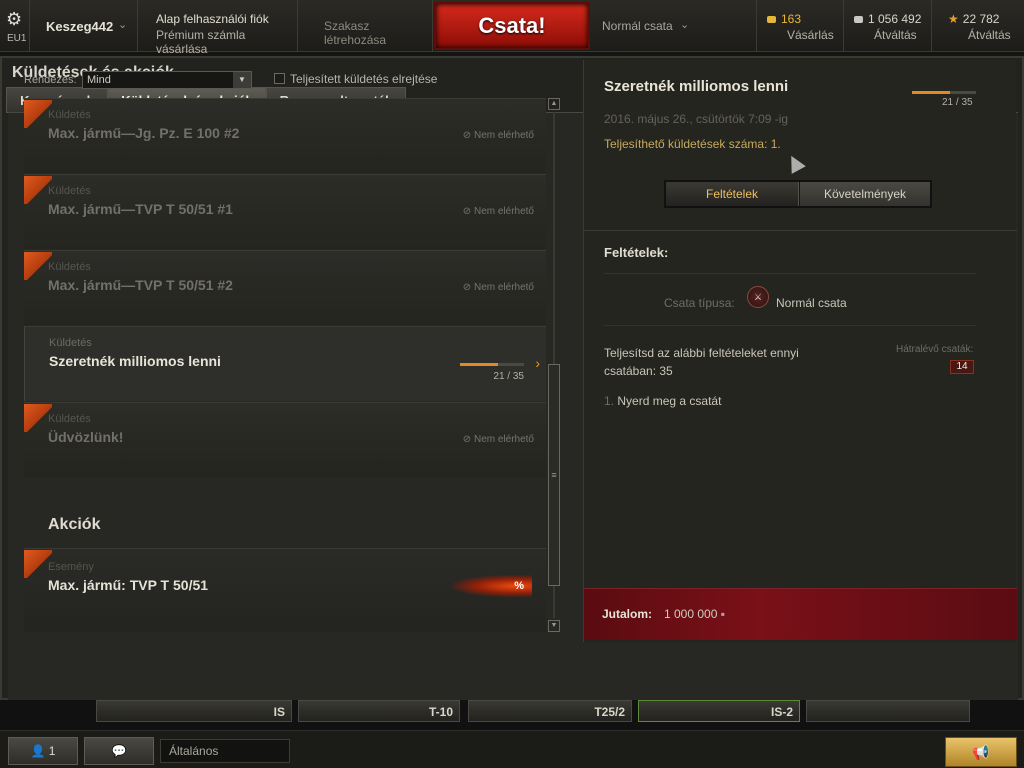 This screenshot has height=768, width=1024. Describe the element at coordinates (953, 19) in the screenshot. I see `star-icon: ★` at that location.